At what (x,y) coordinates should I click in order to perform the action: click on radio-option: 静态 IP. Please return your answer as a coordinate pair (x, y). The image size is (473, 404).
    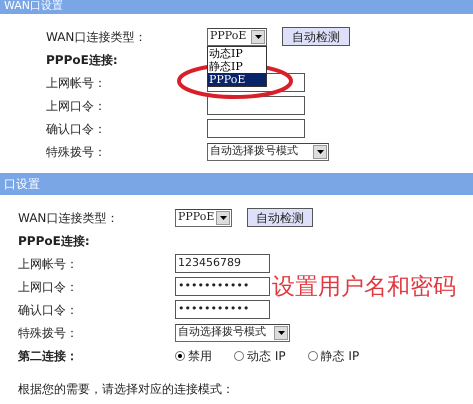
    Looking at the image, I should click on (334, 355).